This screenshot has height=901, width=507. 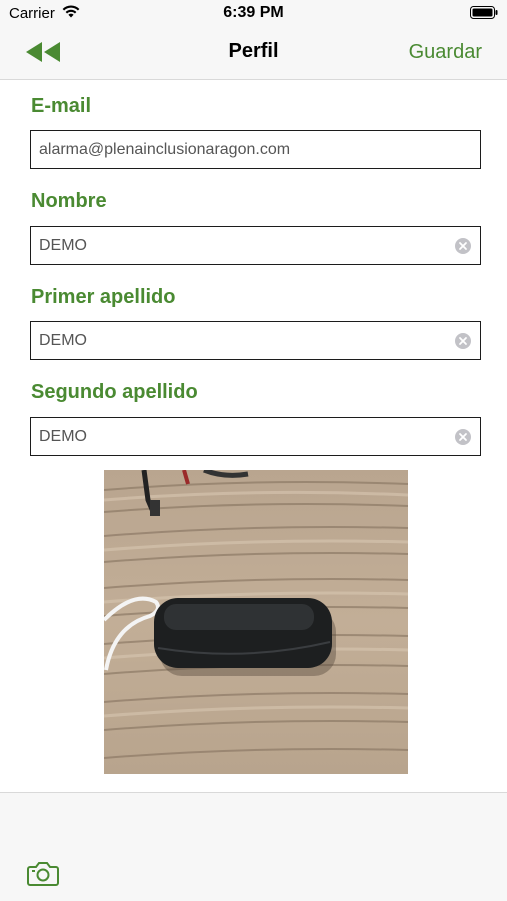 What do you see at coordinates (165, 149) in the screenshot?
I see `email-value: alarma@plenainclusionaragon.com` at bounding box center [165, 149].